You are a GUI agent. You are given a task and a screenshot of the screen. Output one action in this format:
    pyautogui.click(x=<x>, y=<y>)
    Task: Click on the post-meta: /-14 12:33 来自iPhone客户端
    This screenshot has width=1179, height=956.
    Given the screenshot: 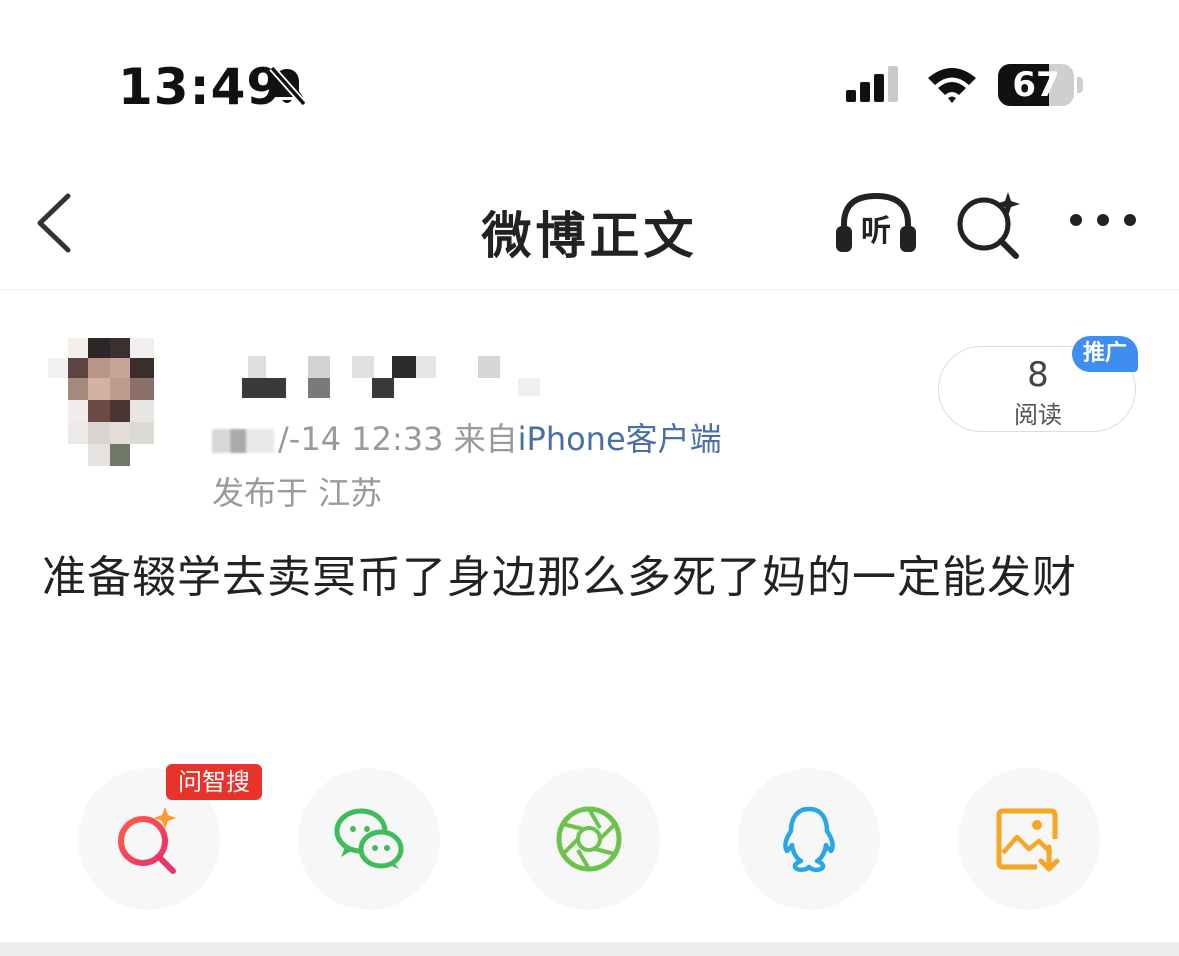 What is the action you would take?
    pyautogui.click(x=467, y=436)
    